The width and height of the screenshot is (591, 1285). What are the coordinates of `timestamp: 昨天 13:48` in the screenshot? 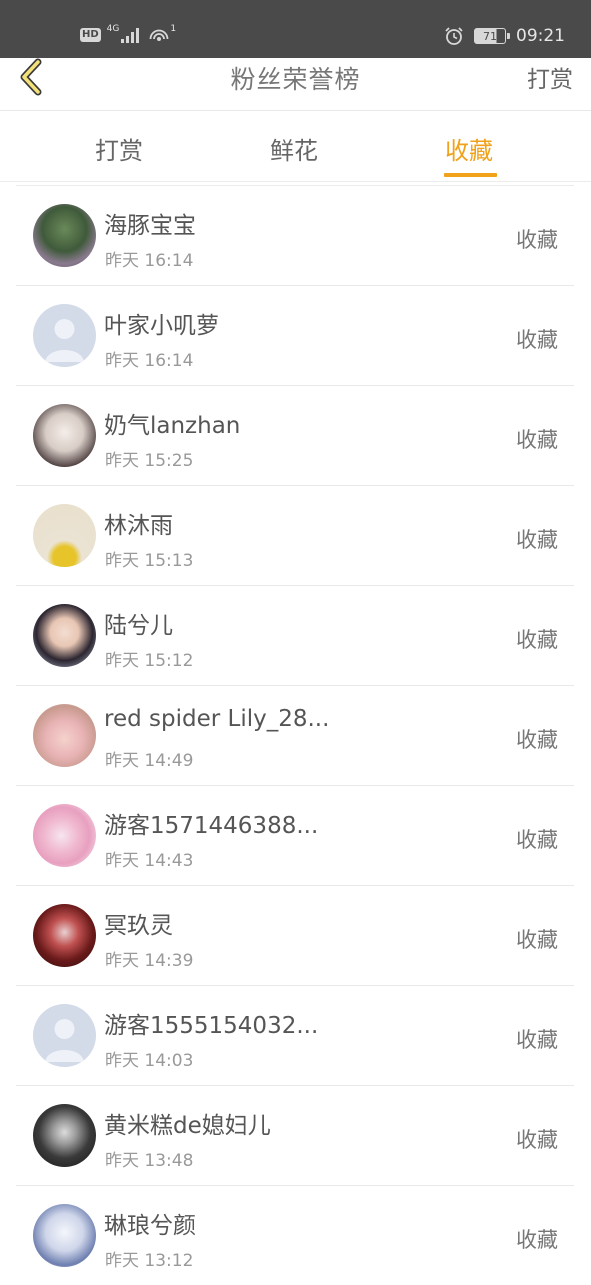 It's located at (149, 1161).